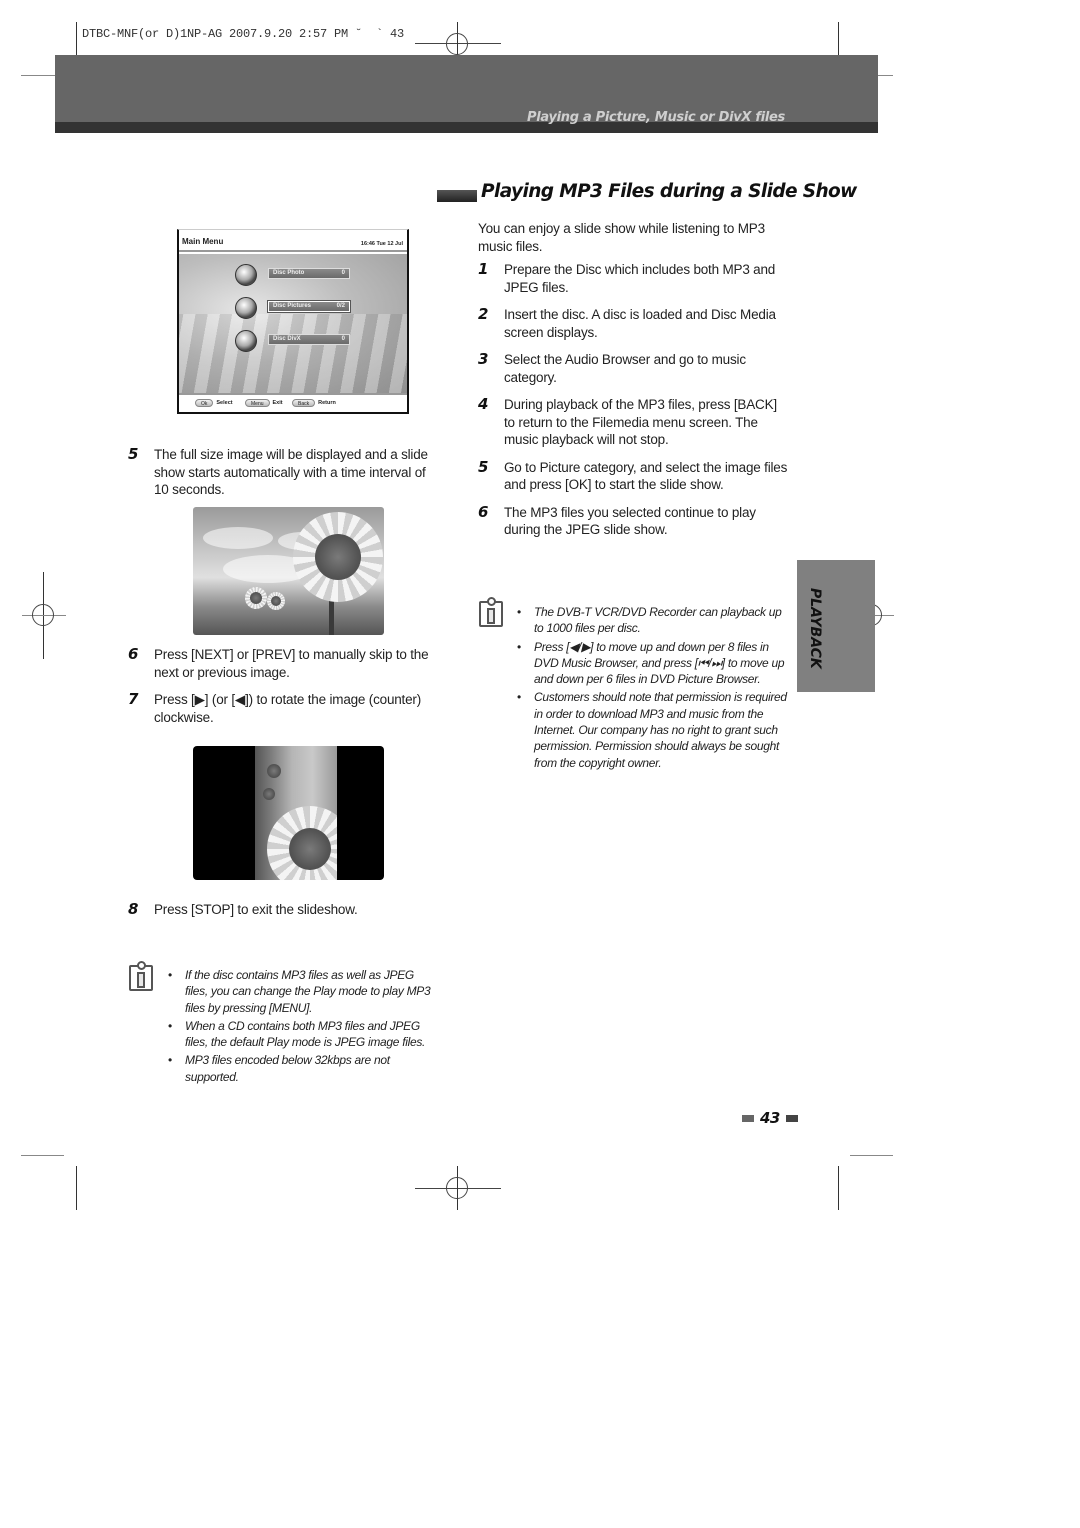 The width and height of the screenshot is (1080, 1528). I want to click on side-tab-label: PLAYBACK, so click(815, 628).